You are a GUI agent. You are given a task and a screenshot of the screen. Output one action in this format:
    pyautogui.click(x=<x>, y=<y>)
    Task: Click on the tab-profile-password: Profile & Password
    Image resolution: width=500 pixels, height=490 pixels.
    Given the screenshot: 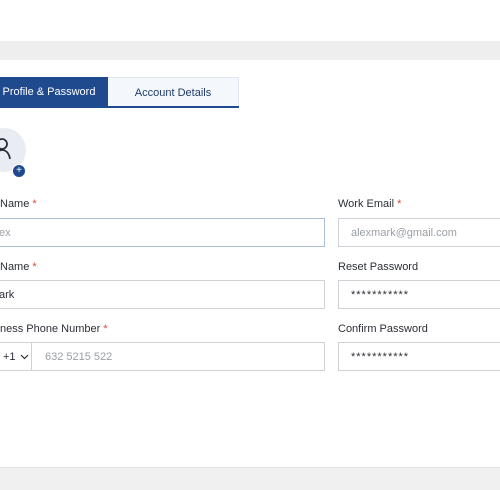 What is the action you would take?
    pyautogui.click(x=54, y=92)
    